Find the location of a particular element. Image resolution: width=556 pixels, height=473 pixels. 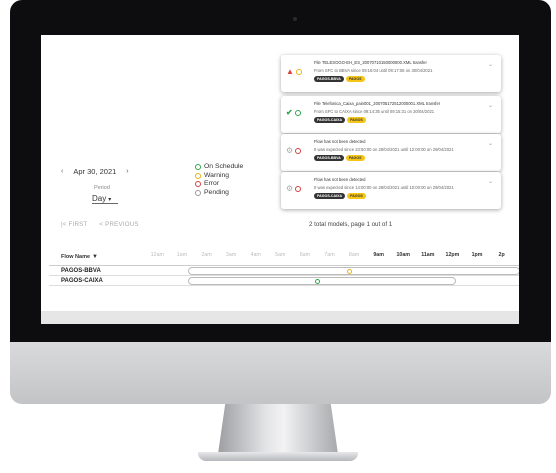

warning-marker-icon is located at coordinates (349, 271).